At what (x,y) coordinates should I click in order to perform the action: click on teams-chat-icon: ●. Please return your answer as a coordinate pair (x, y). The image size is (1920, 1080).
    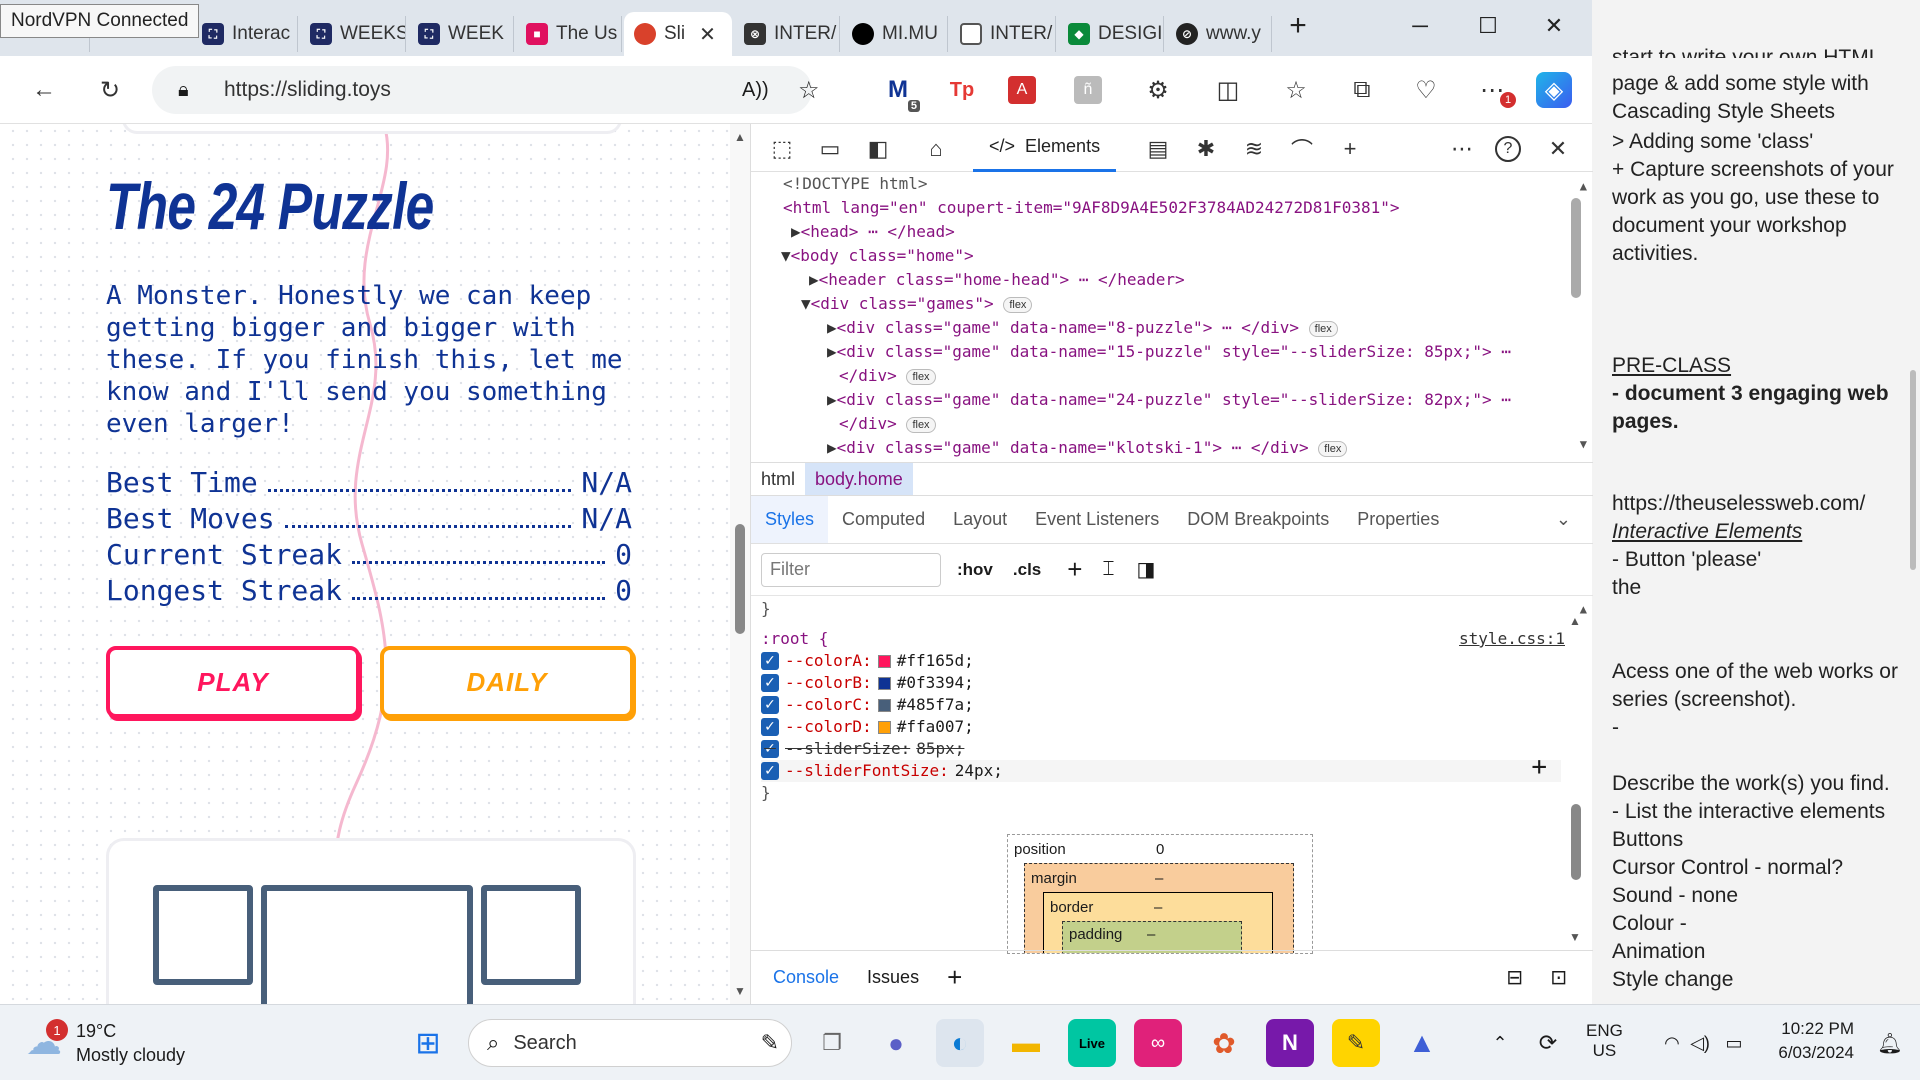
    Looking at the image, I should click on (896, 1043).